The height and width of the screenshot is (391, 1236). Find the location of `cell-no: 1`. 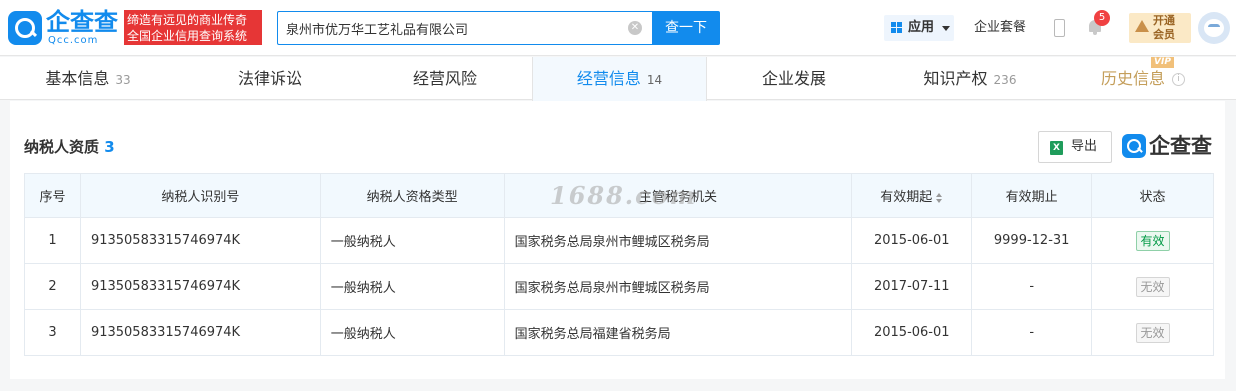

cell-no: 1 is located at coordinates (52, 240).